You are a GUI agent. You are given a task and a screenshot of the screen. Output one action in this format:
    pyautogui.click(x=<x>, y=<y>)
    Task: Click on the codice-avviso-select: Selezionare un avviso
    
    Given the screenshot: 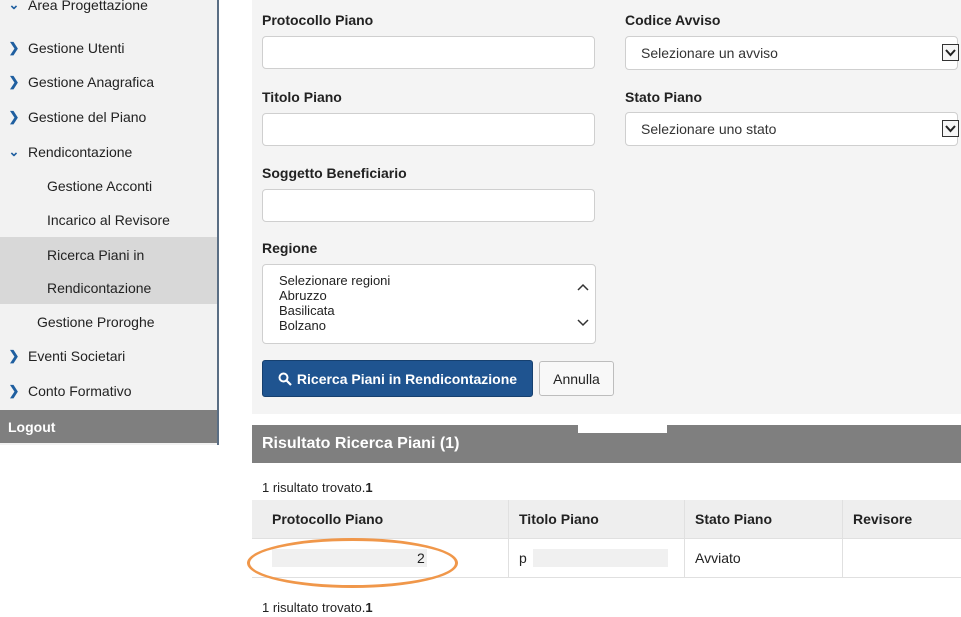 What is the action you would take?
    pyautogui.click(x=792, y=53)
    